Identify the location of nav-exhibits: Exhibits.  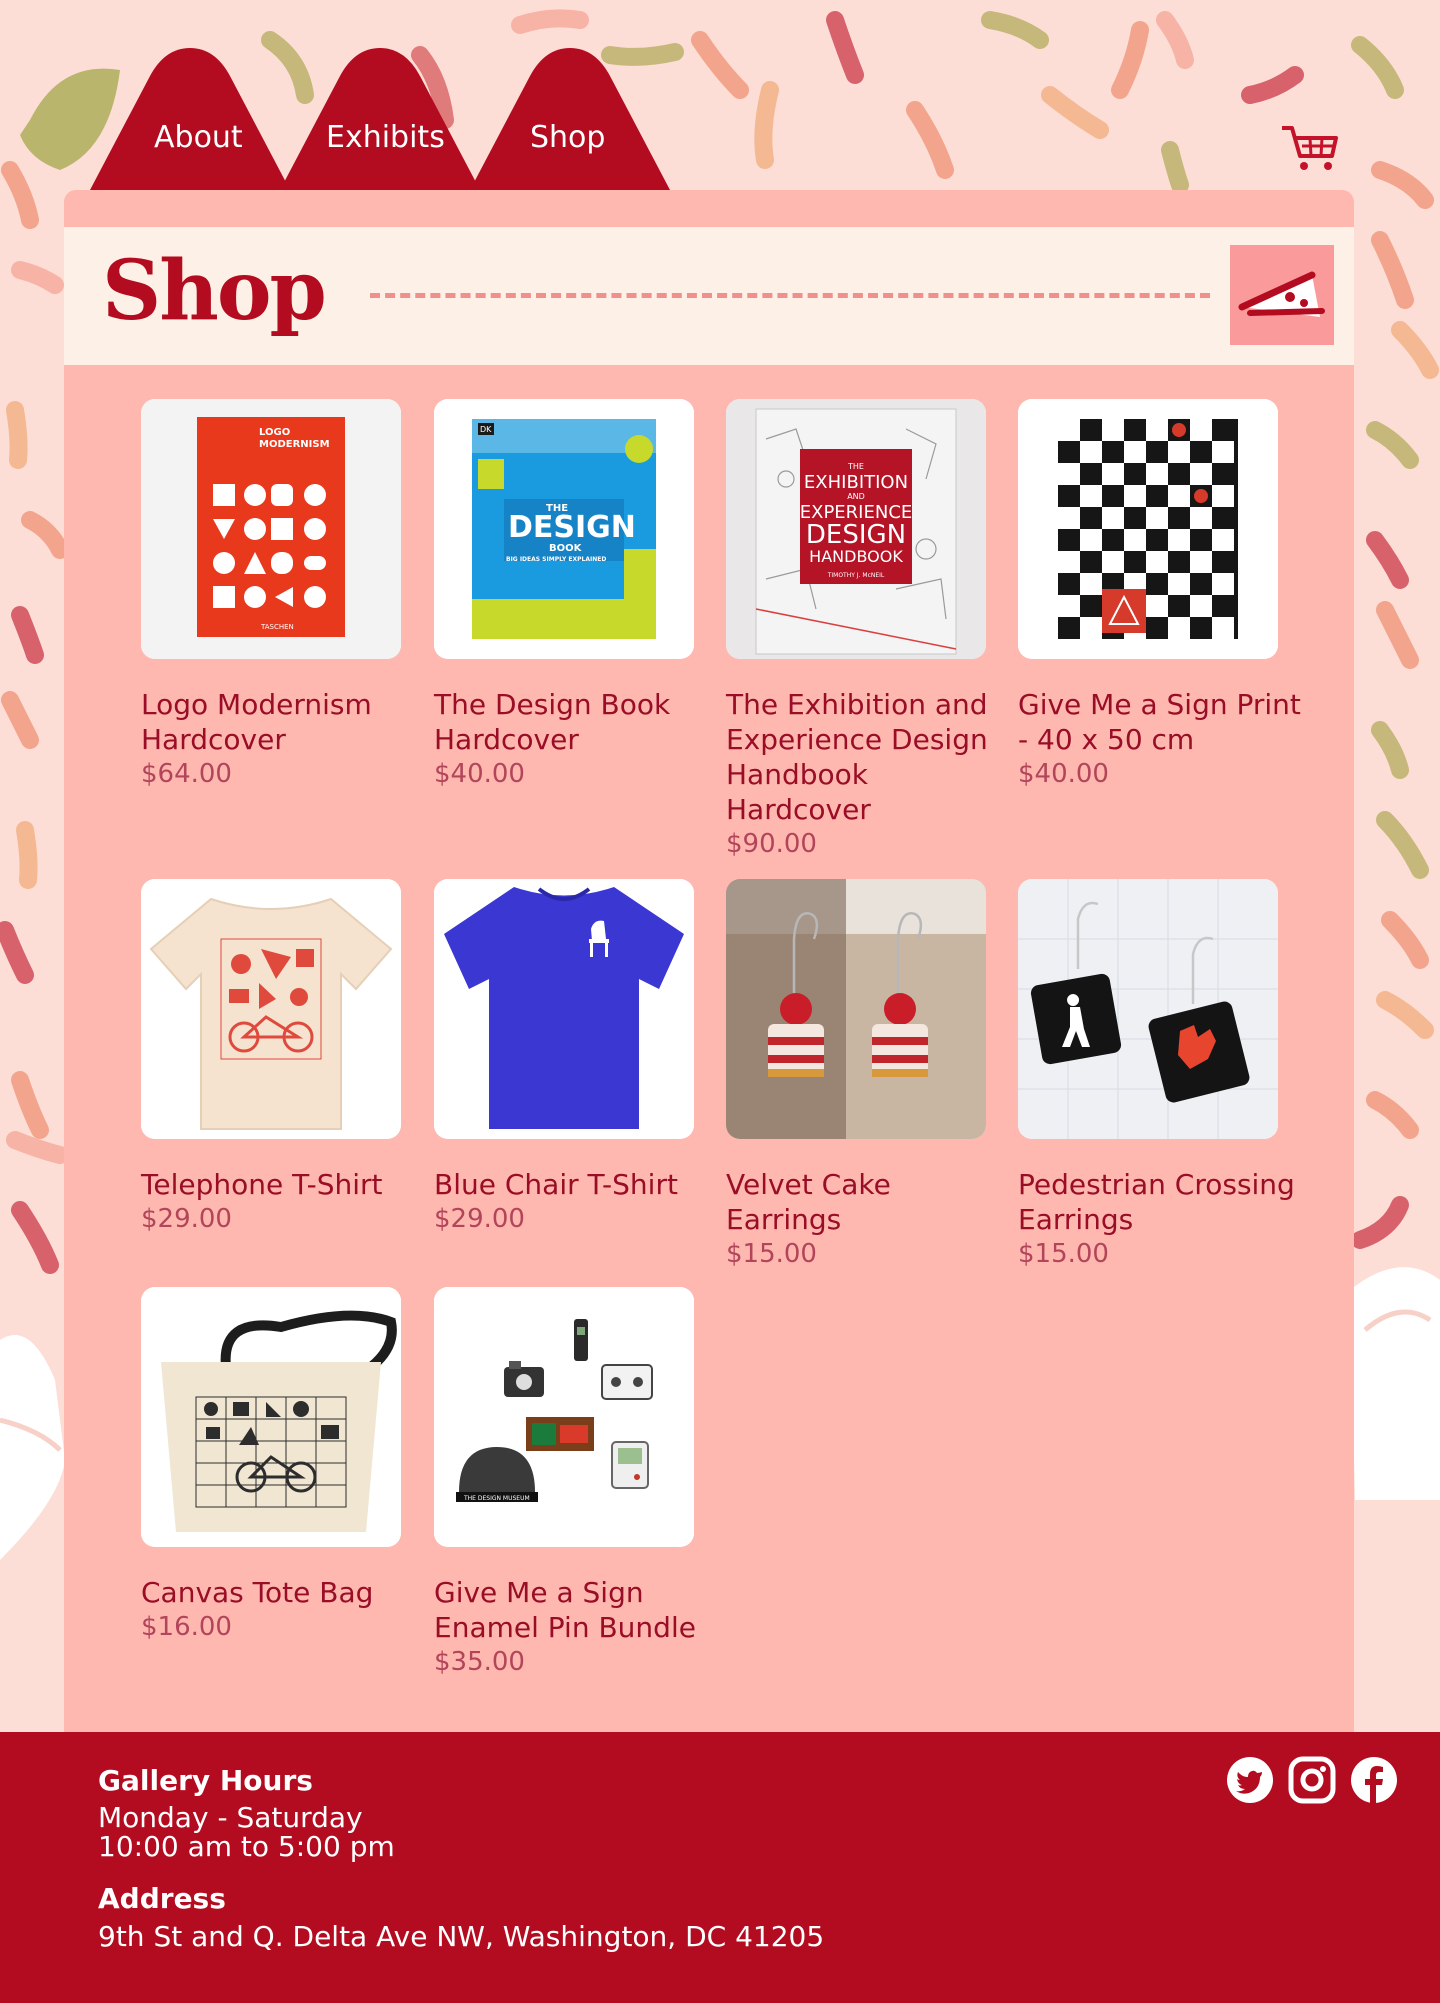
(385, 137).